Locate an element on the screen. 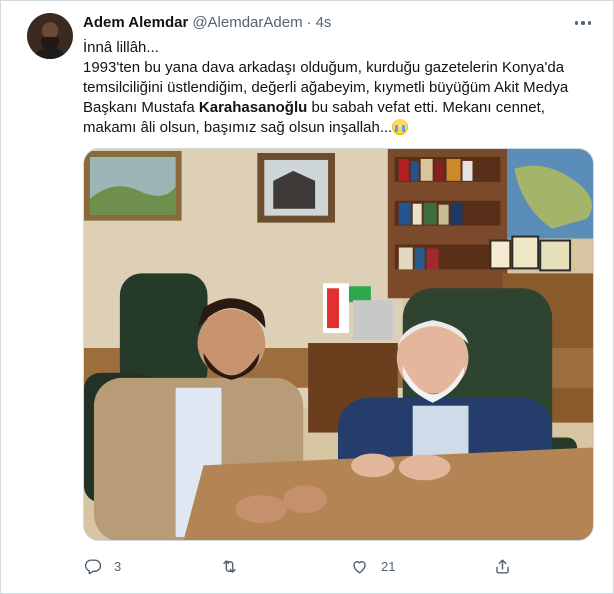  share-button is located at coordinates (502, 566).